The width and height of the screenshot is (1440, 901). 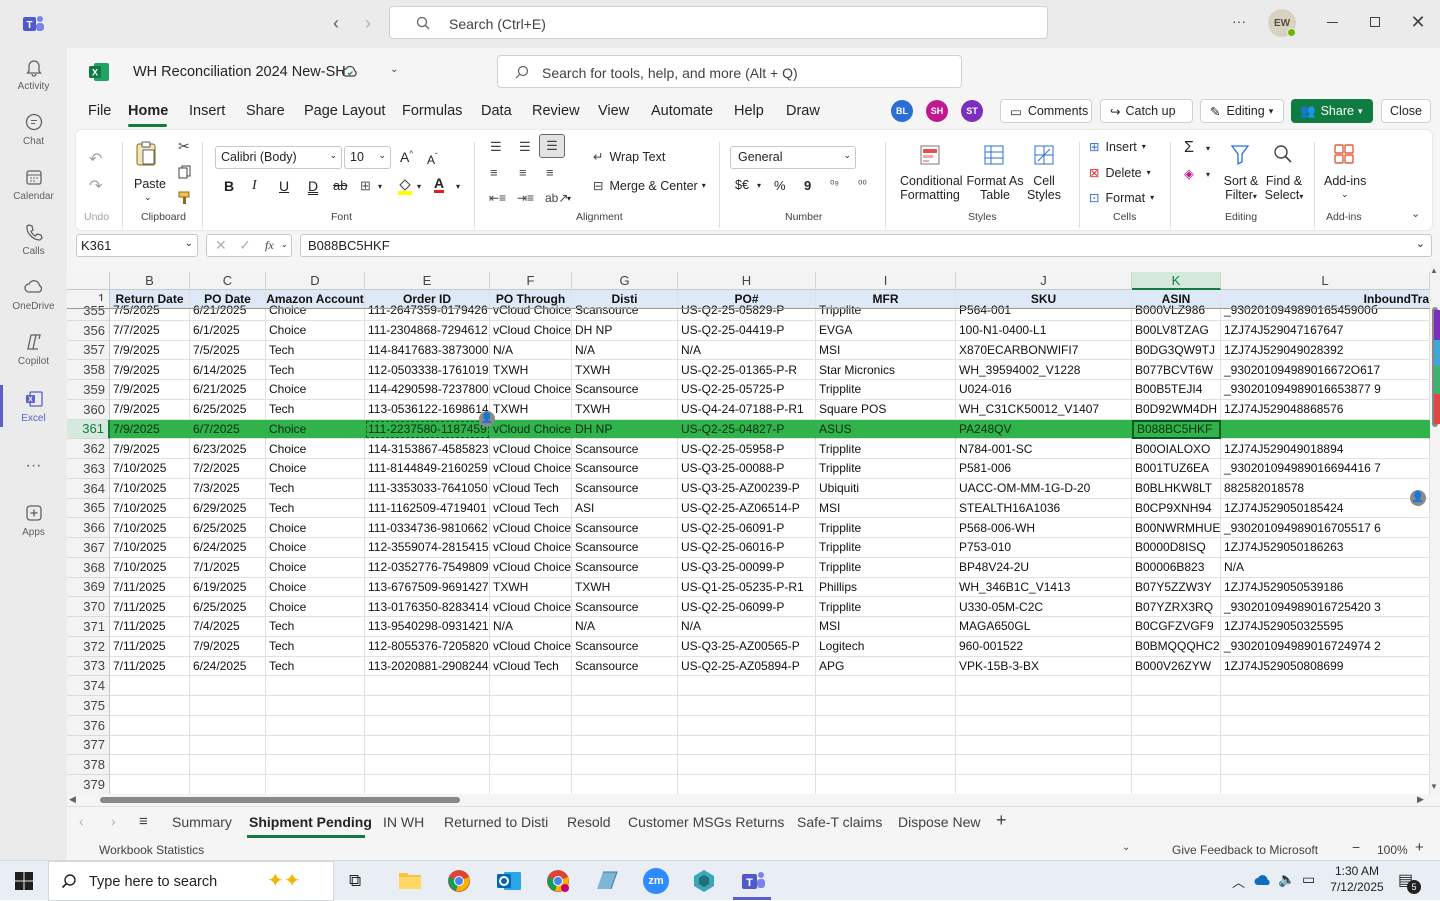 What do you see at coordinates (143, 821) in the screenshot?
I see `all-sheets-icon: ≡` at bounding box center [143, 821].